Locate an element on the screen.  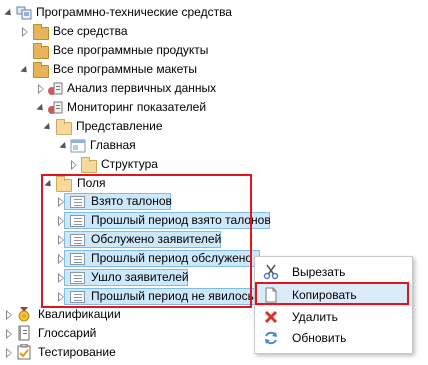
refresh-icon is located at coordinates (271, 338).